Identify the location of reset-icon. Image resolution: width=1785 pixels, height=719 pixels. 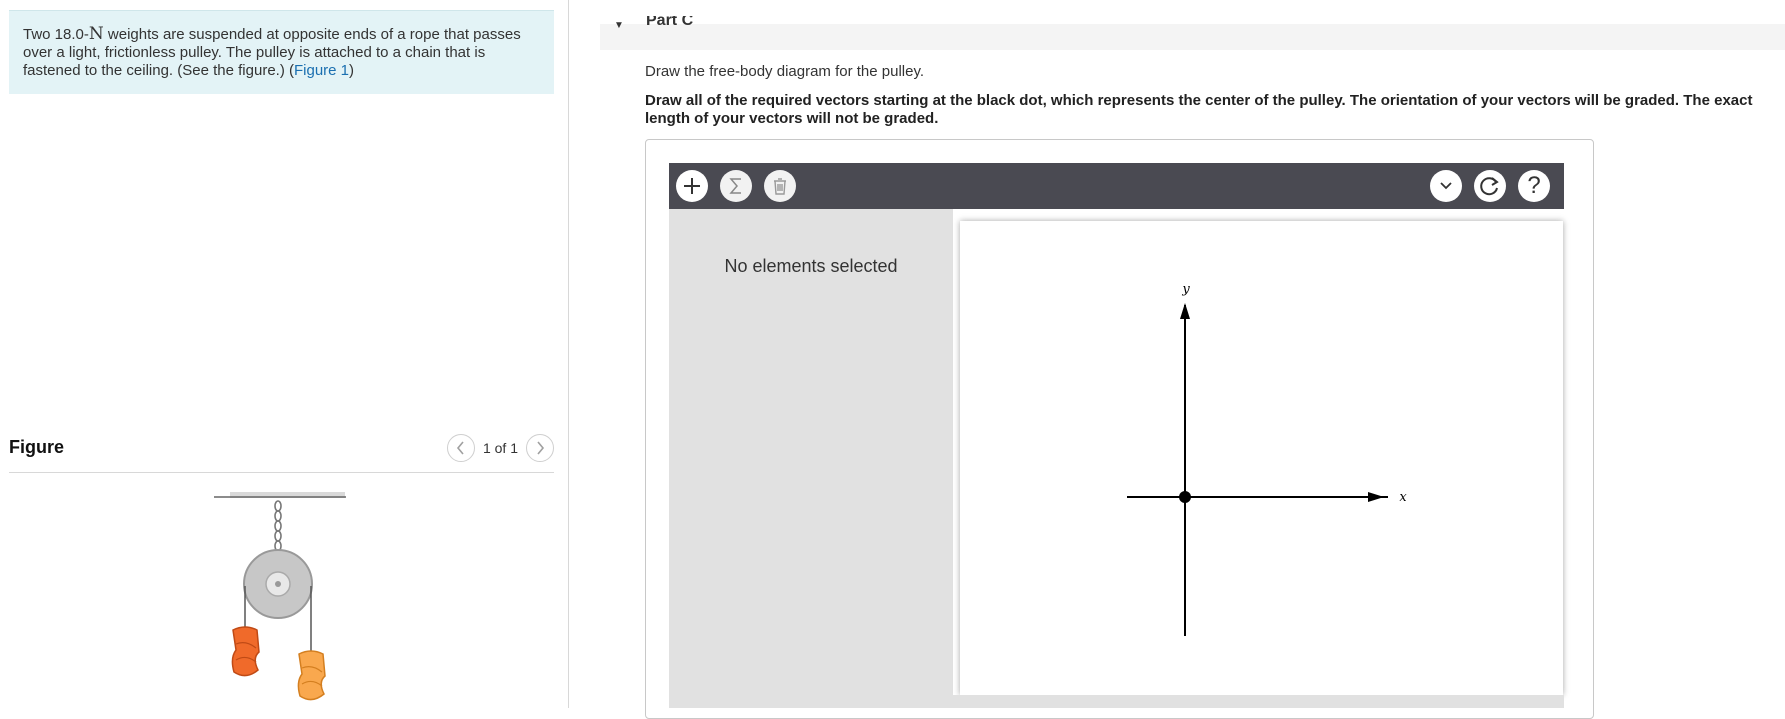
(1489, 186).